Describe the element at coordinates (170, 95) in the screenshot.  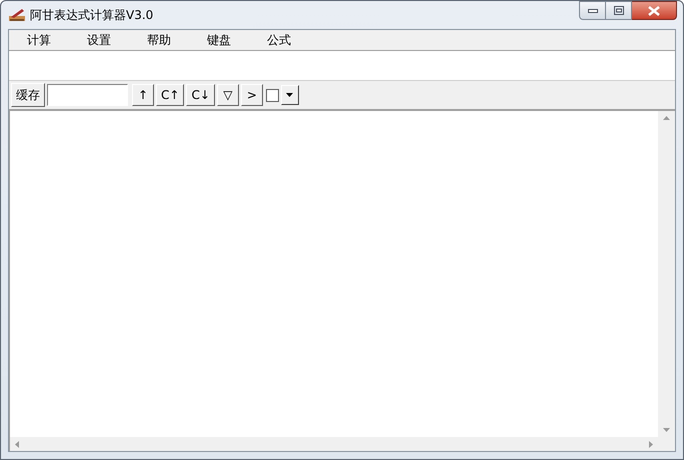
I see `toolbar-button: C↑` at that location.